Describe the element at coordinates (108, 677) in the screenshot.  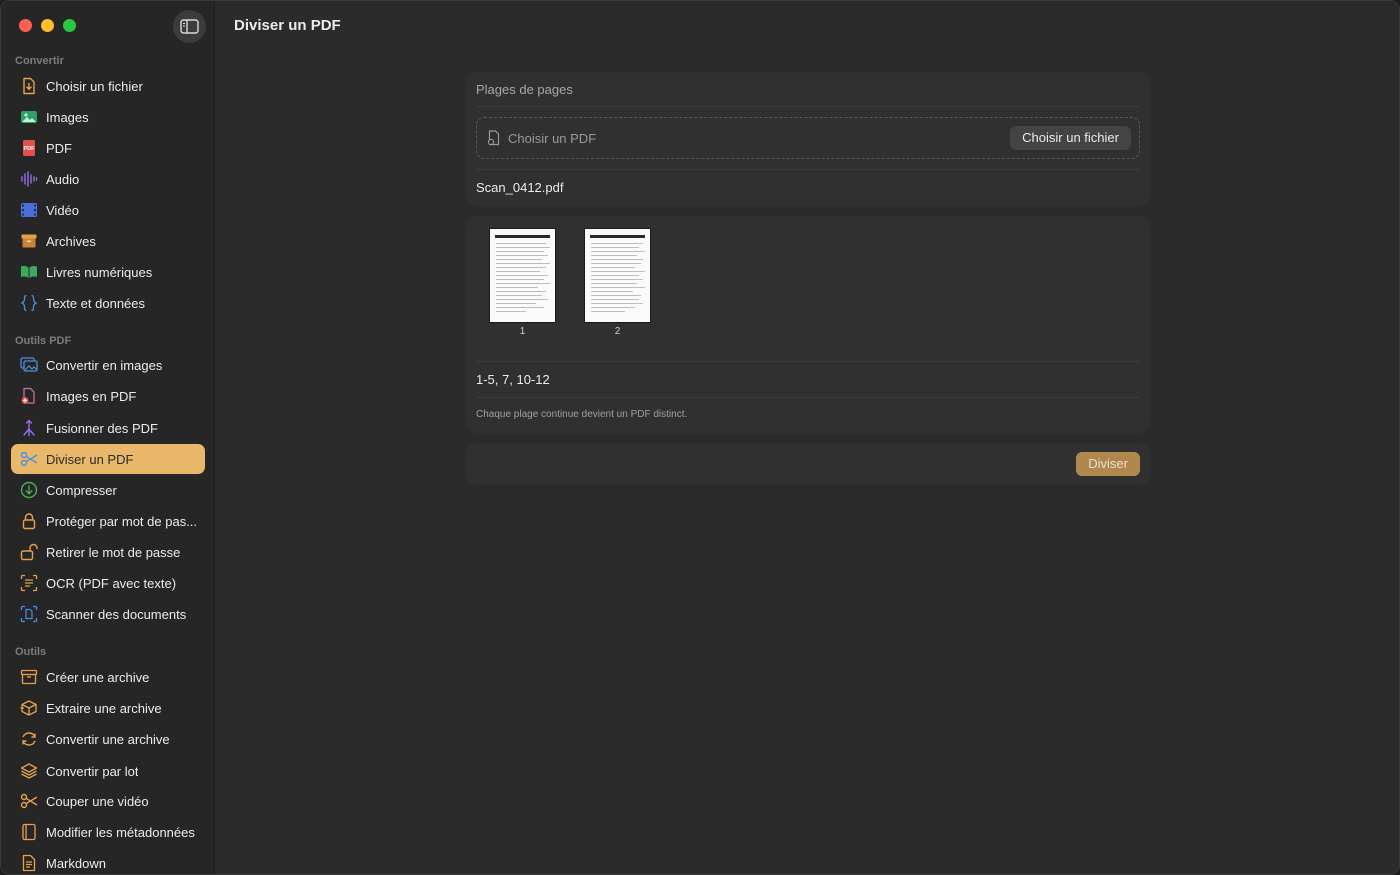
I see `sidebar-item-creer-archive: Créer une archive` at that location.